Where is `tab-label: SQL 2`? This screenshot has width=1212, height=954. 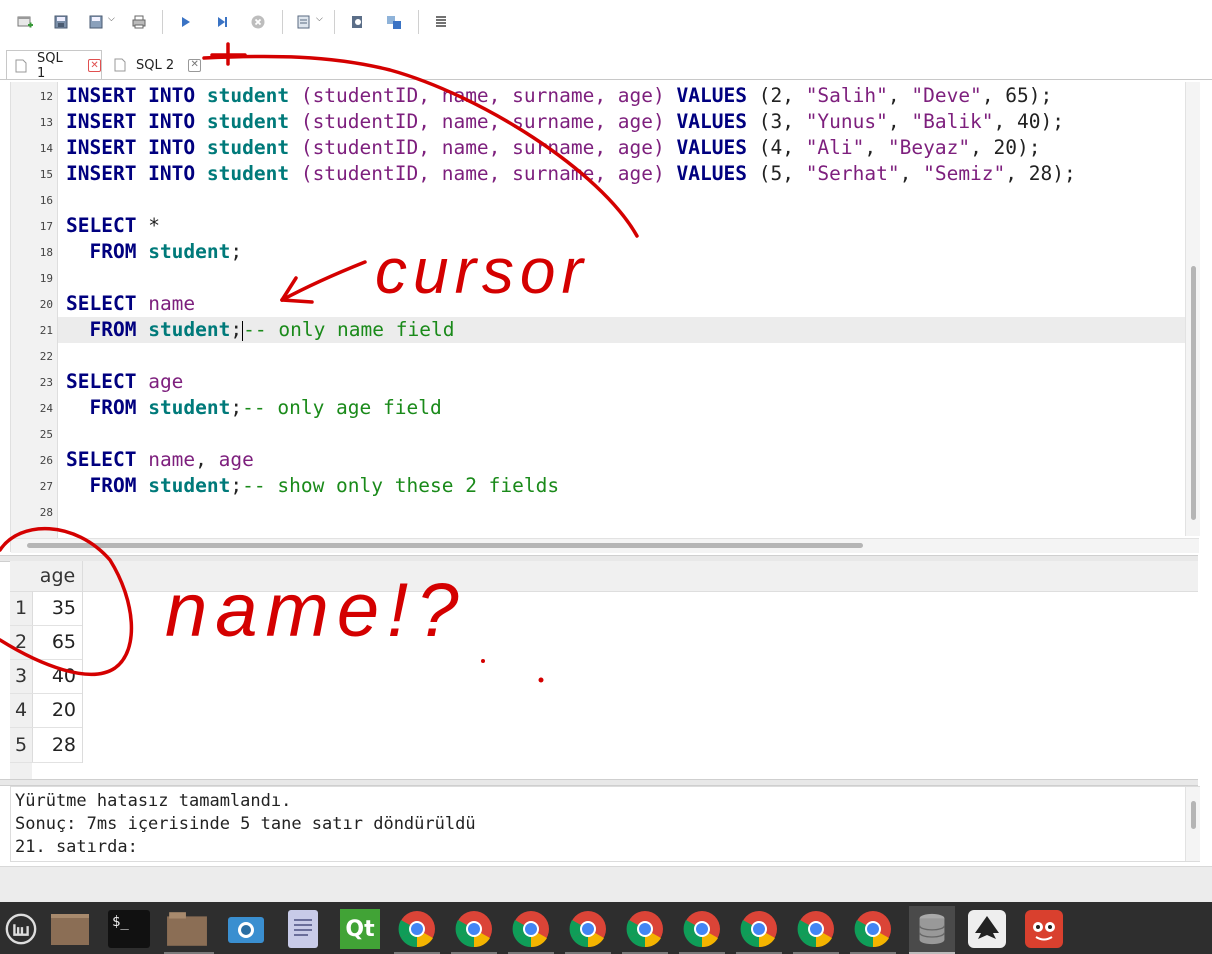 tab-label: SQL 2 is located at coordinates (155, 65).